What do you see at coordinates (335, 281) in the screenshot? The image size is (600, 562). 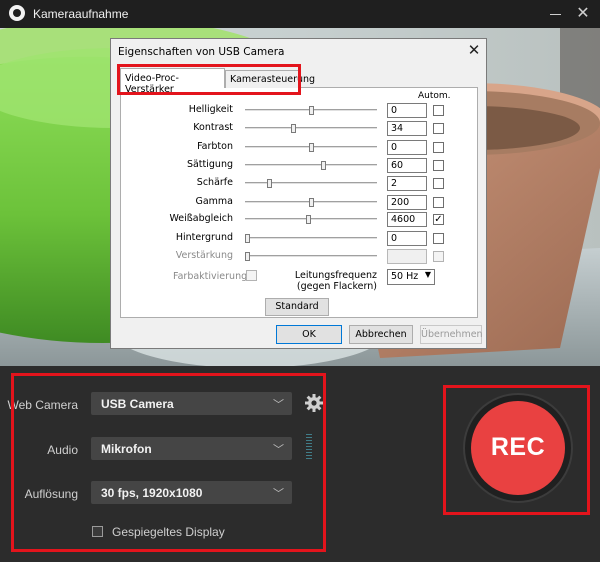 I see `power-line-frequency-label-text: Leitungsfrequenz (gegen Flackern)` at bounding box center [335, 281].